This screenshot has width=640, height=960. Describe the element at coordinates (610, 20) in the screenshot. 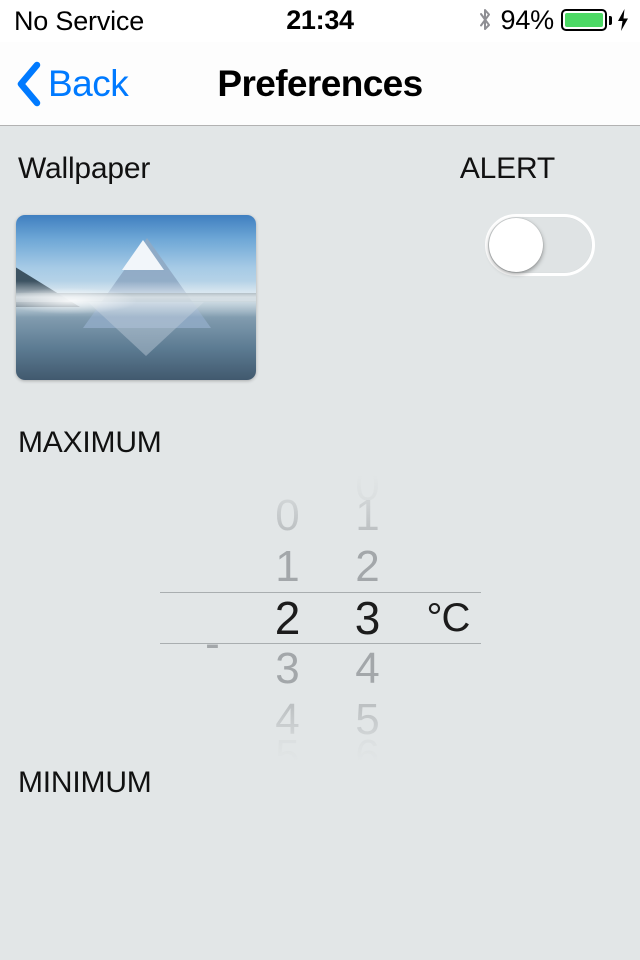

I see `battery-cap` at that location.